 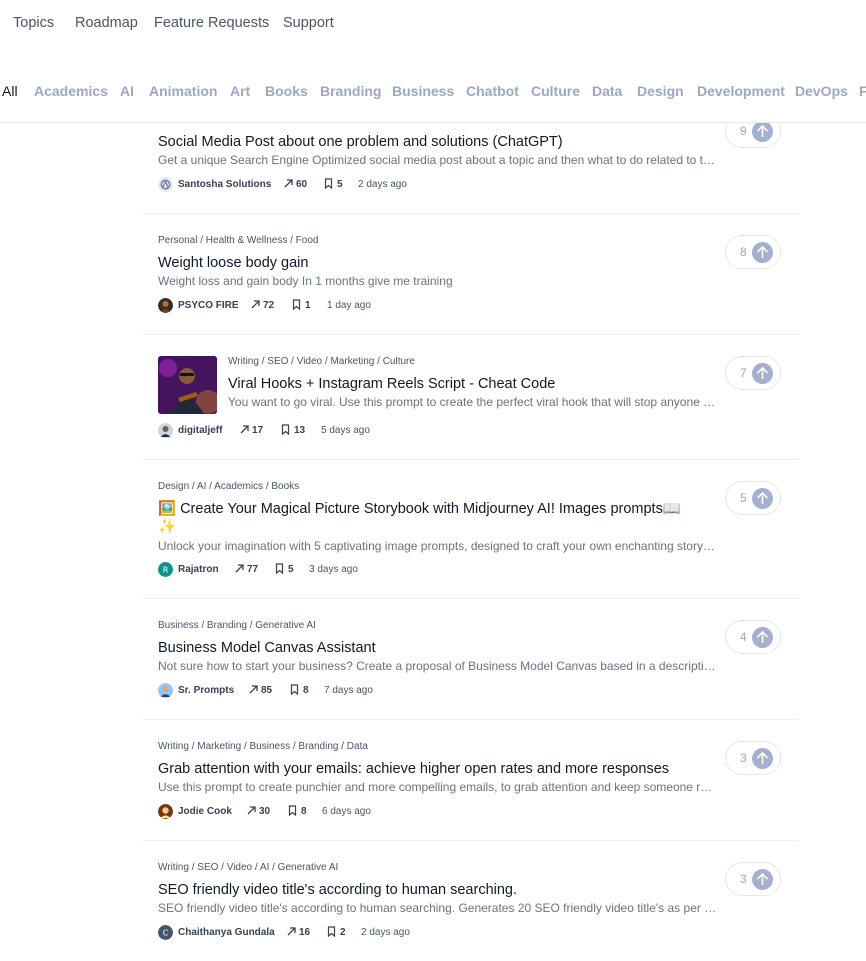 What do you see at coordinates (743, 758) in the screenshot?
I see `upvote-count: 3` at bounding box center [743, 758].